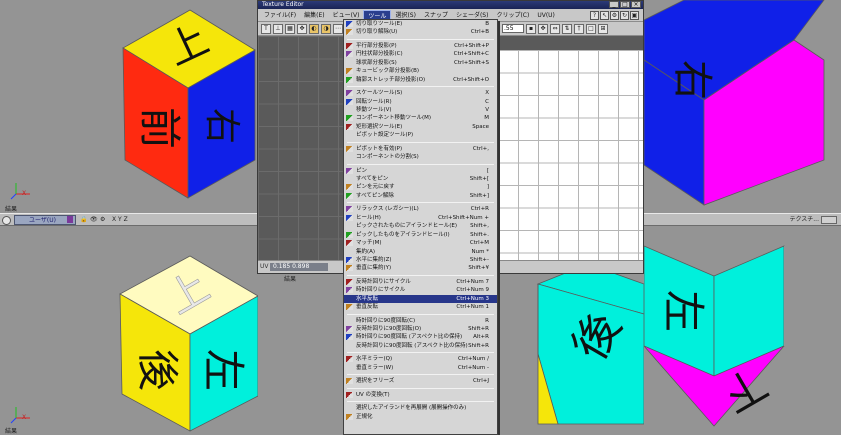 Image resolution: width=841 pixels, height=435 pixels. I want to click on menu-item: ピボット設定ツール(P), so click(420, 135).